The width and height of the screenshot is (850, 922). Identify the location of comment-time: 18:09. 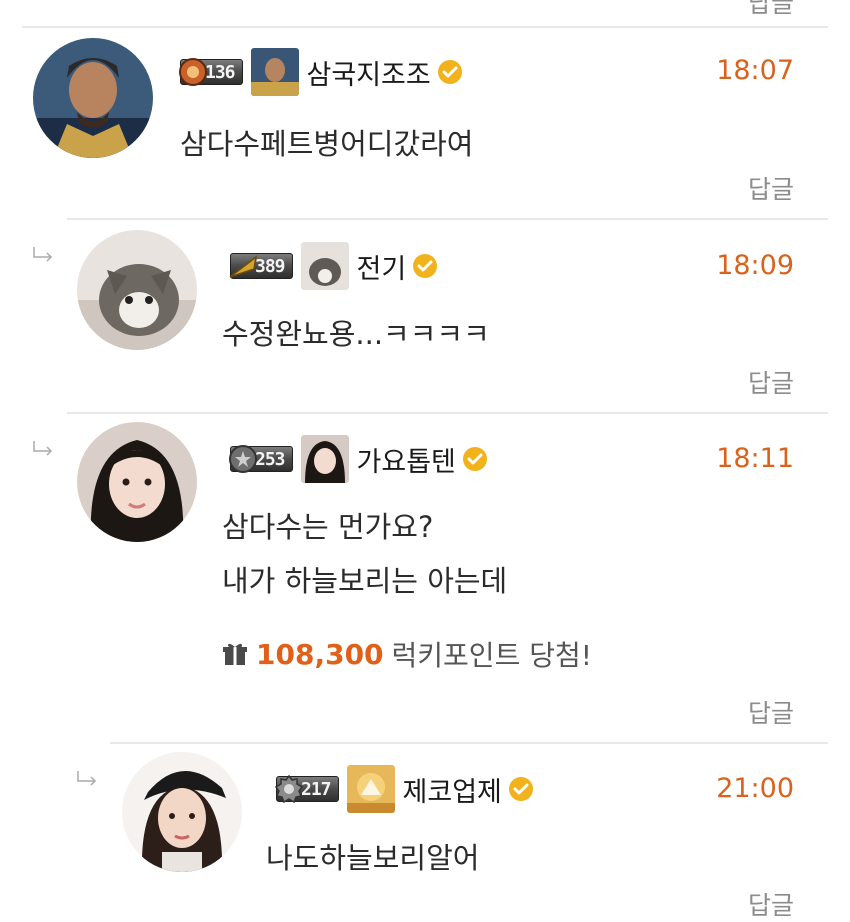
(755, 265).